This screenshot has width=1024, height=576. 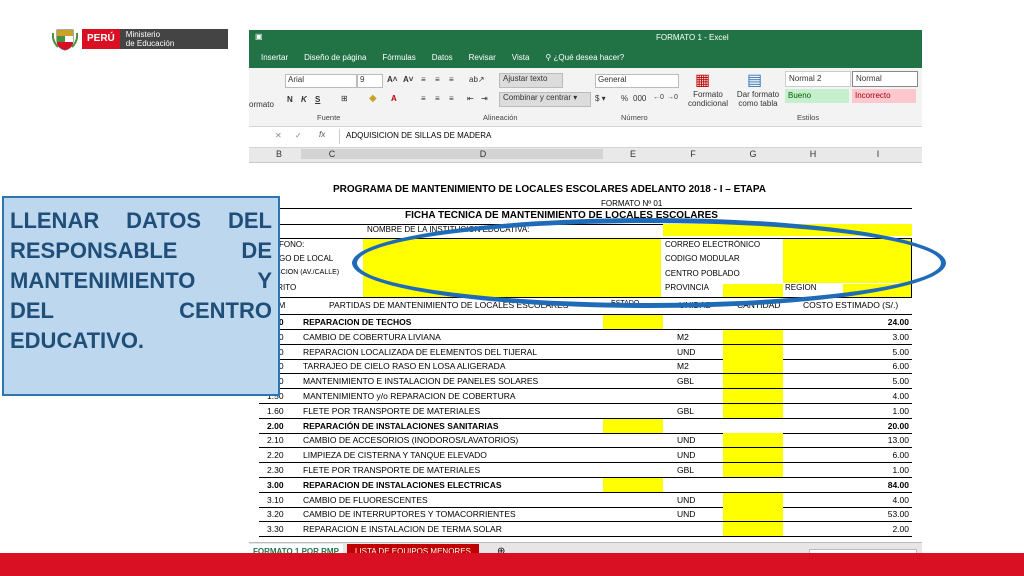 What do you see at coordinates (394, 98) in the screenshot?
I see `font-color-icon: A` at bounding box center [394, 98].